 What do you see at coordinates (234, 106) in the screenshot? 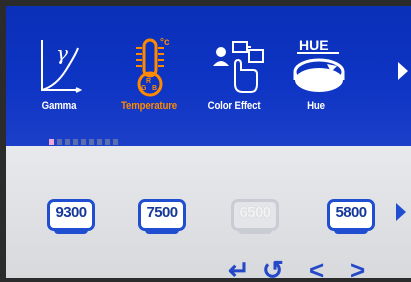
I see `menu-label-color-effect: Color Effect` at bounding box center [234, 106].